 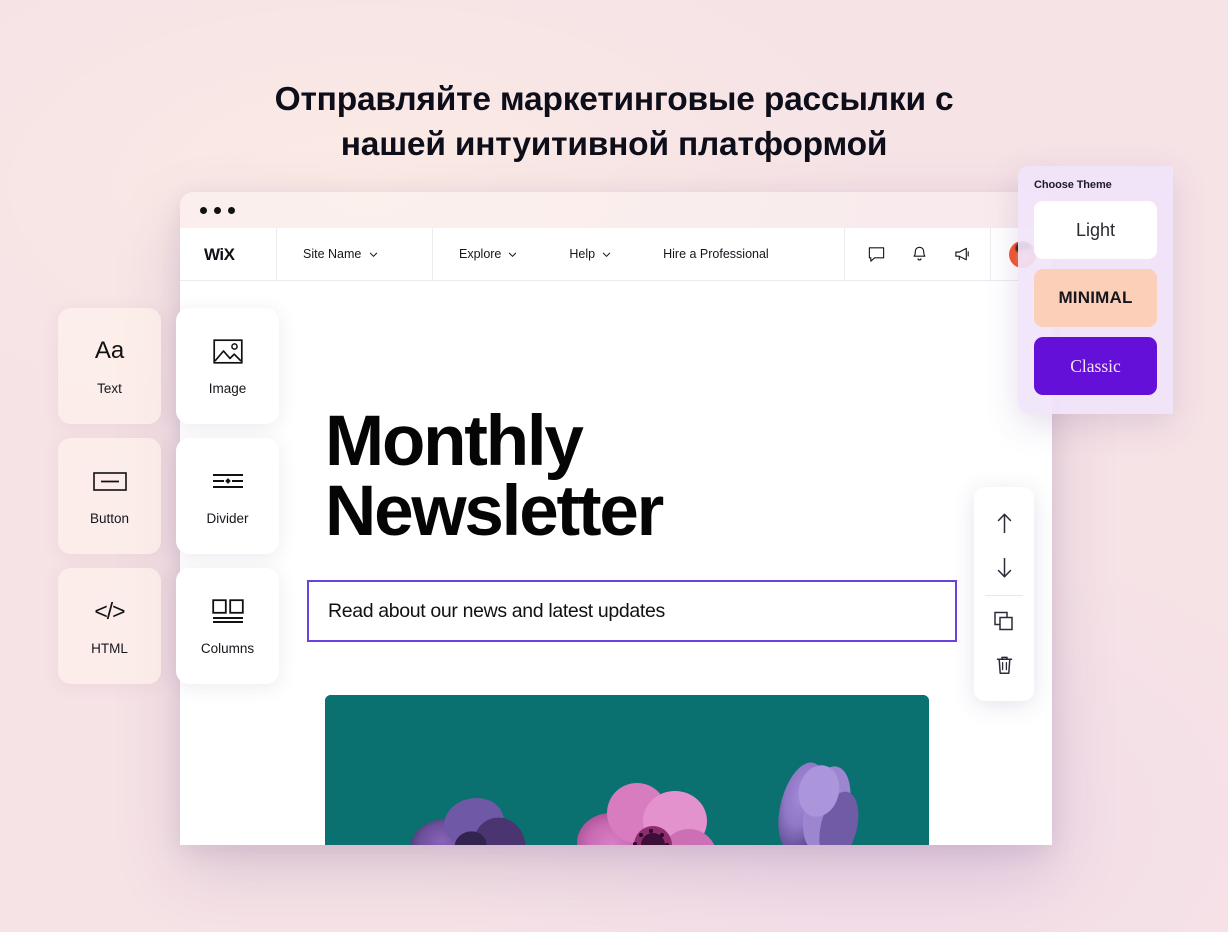 What do you see at coordinates (480, 254) in the screenshot?
I see `nav-label-explore: Explore` at bounding box center [480, 254].